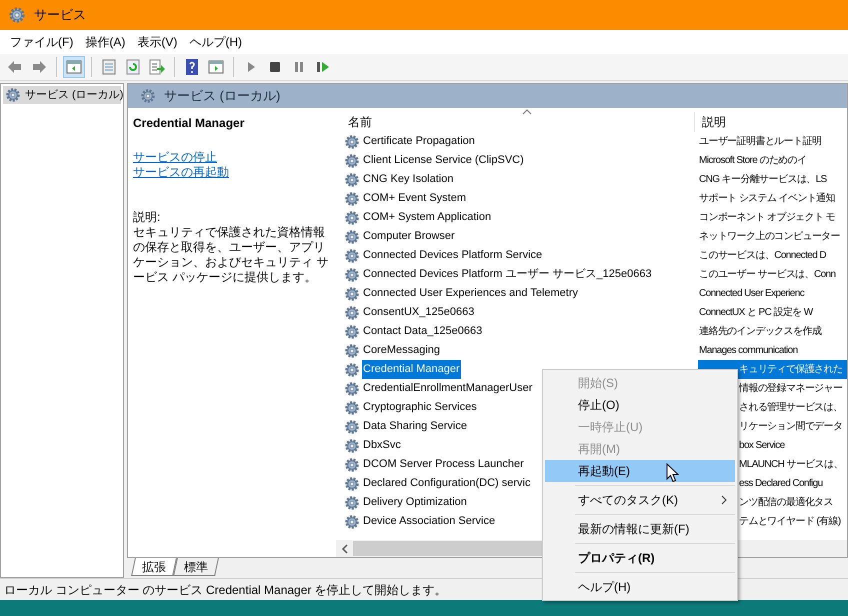 The image size is (848, 616). I want to click on table-cell-text: ユーザー証明書とルート証明, so click(760, 141).